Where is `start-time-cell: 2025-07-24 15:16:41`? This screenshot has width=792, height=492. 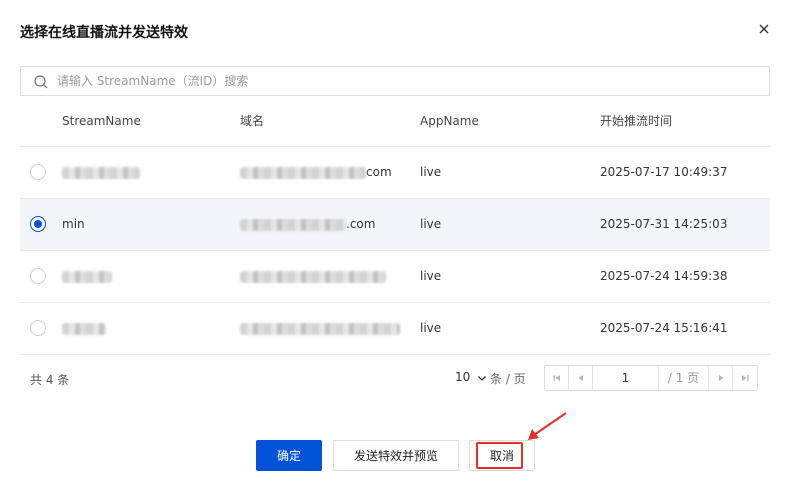
start-time-cell: 2025-07-24 15:16:41 is located at coordinates (685, 328).